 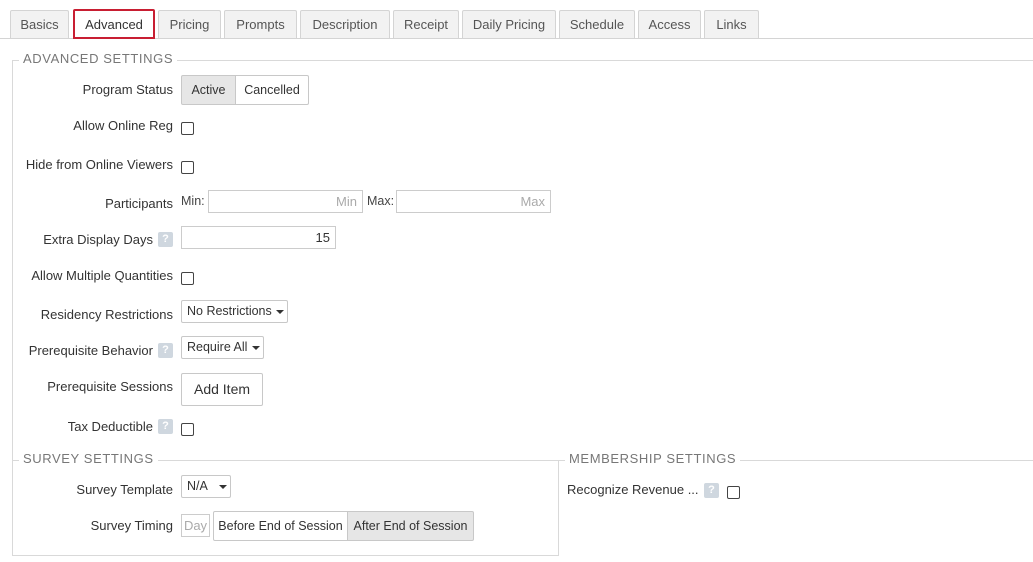 I want to click on survey-timing-before-button: Before End of Session, so click(x=280, y=526).